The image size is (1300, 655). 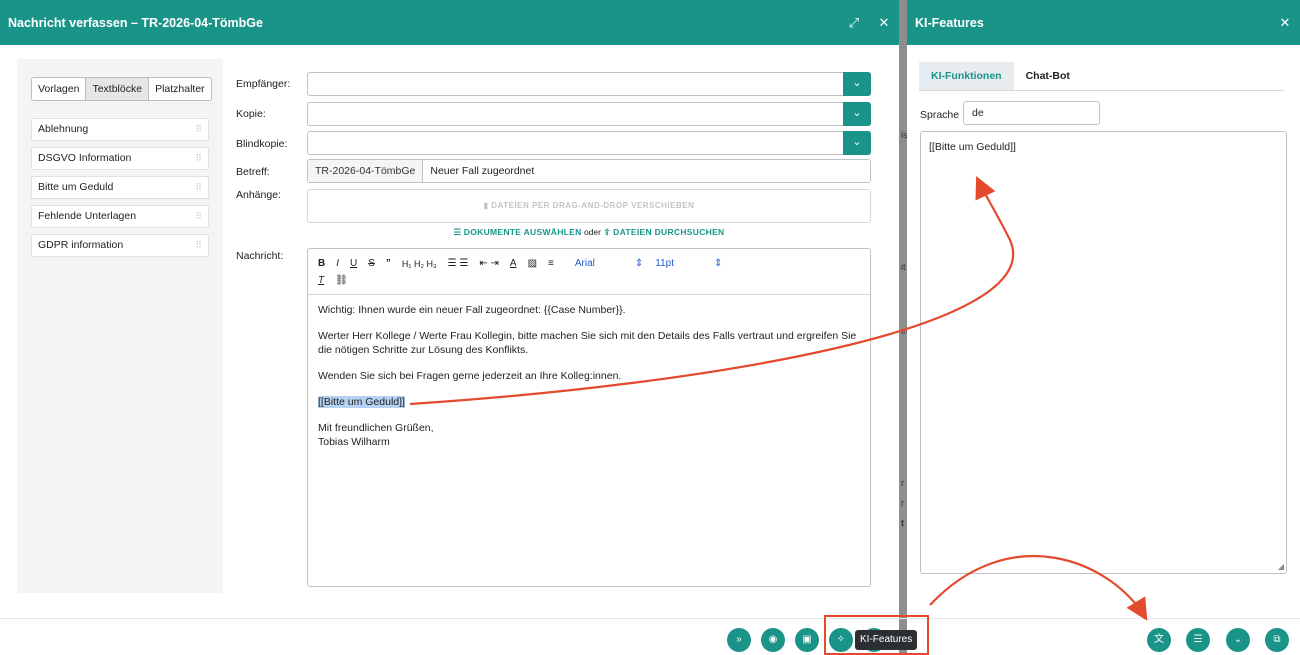 I want to click on subject-field: TR-2026-04-TömbGe Neuer Fall zugeordnet, so click(x=589, y=171).